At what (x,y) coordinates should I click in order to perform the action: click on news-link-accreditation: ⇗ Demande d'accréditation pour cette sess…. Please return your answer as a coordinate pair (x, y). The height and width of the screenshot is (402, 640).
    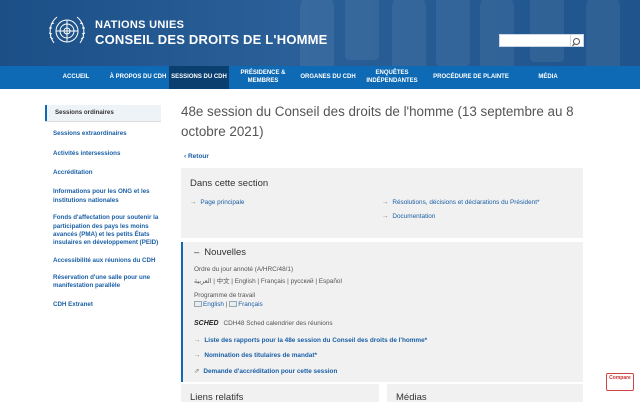
    Looking at the image, I should click on (265, 371).